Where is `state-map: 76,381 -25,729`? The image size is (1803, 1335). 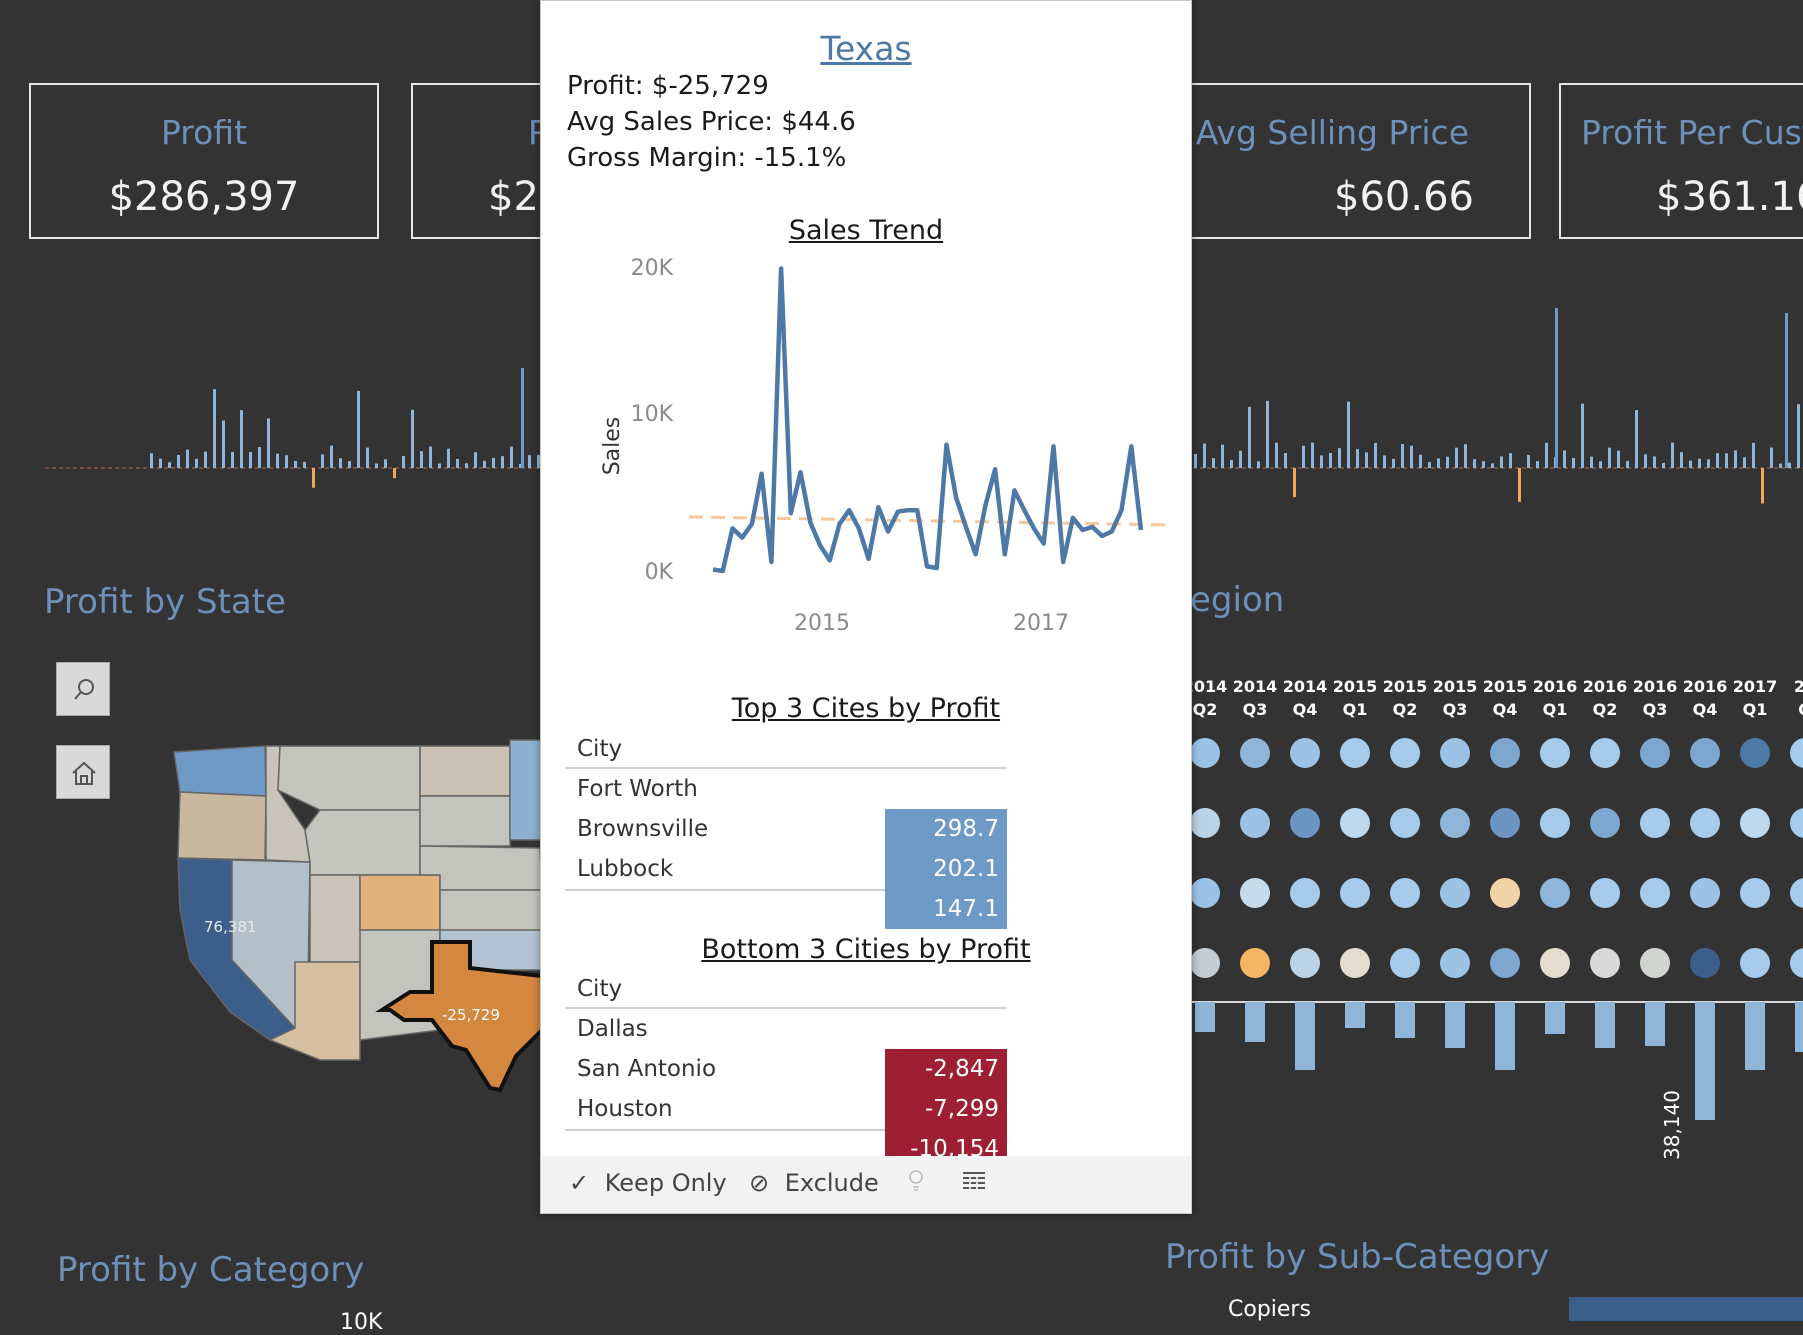
state-map: 76,381 -25,729 is located at coordinates (360, 915).